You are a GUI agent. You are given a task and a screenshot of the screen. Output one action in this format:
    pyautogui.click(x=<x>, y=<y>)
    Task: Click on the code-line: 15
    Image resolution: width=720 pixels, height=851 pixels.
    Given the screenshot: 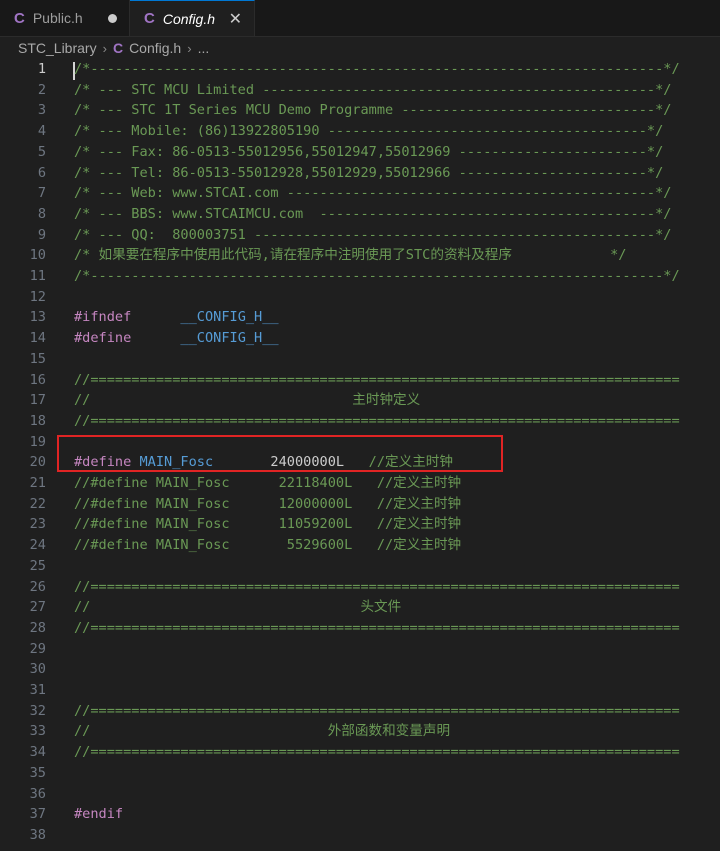 What is the action you would take?
    pyautogui.click(x=360, y=359)
    